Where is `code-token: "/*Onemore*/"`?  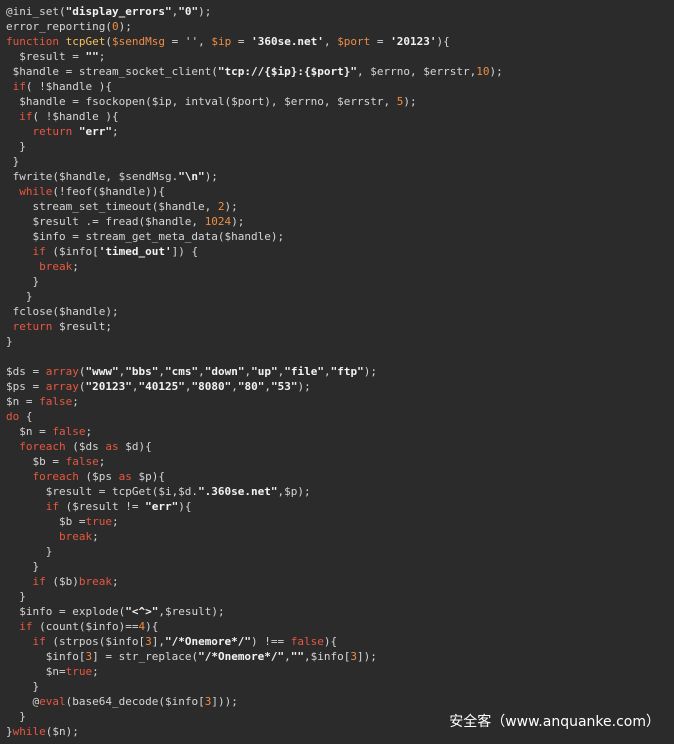
code-token: "/*Onemore*/" is located at coordinates (241, 656).